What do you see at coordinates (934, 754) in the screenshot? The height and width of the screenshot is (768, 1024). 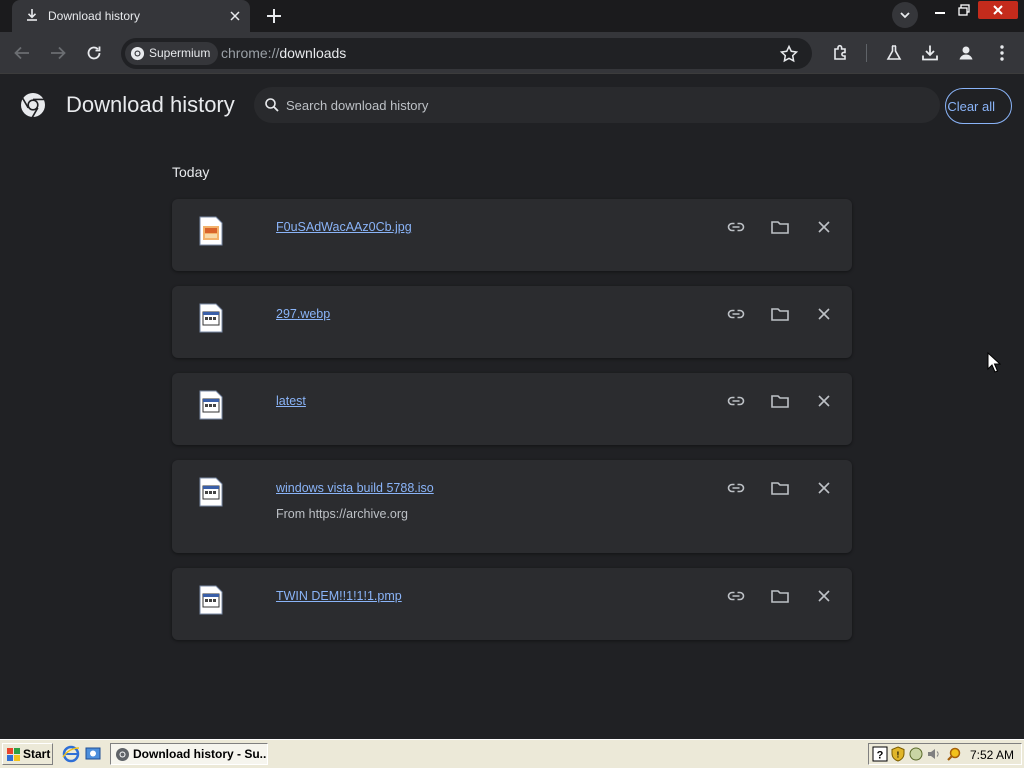 I see `volume-icon` at bounding box center [934, 754].